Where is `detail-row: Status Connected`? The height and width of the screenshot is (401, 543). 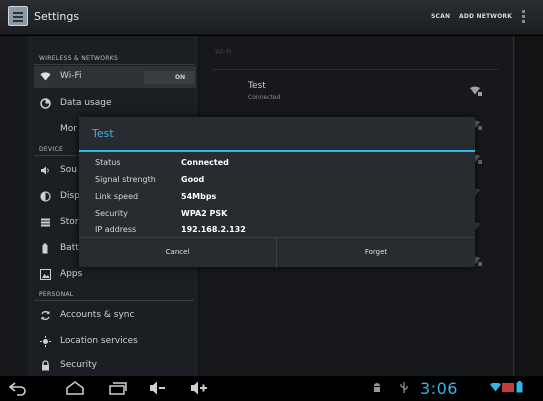
detail-row: Status Connected is located at coordinates (275, 164).